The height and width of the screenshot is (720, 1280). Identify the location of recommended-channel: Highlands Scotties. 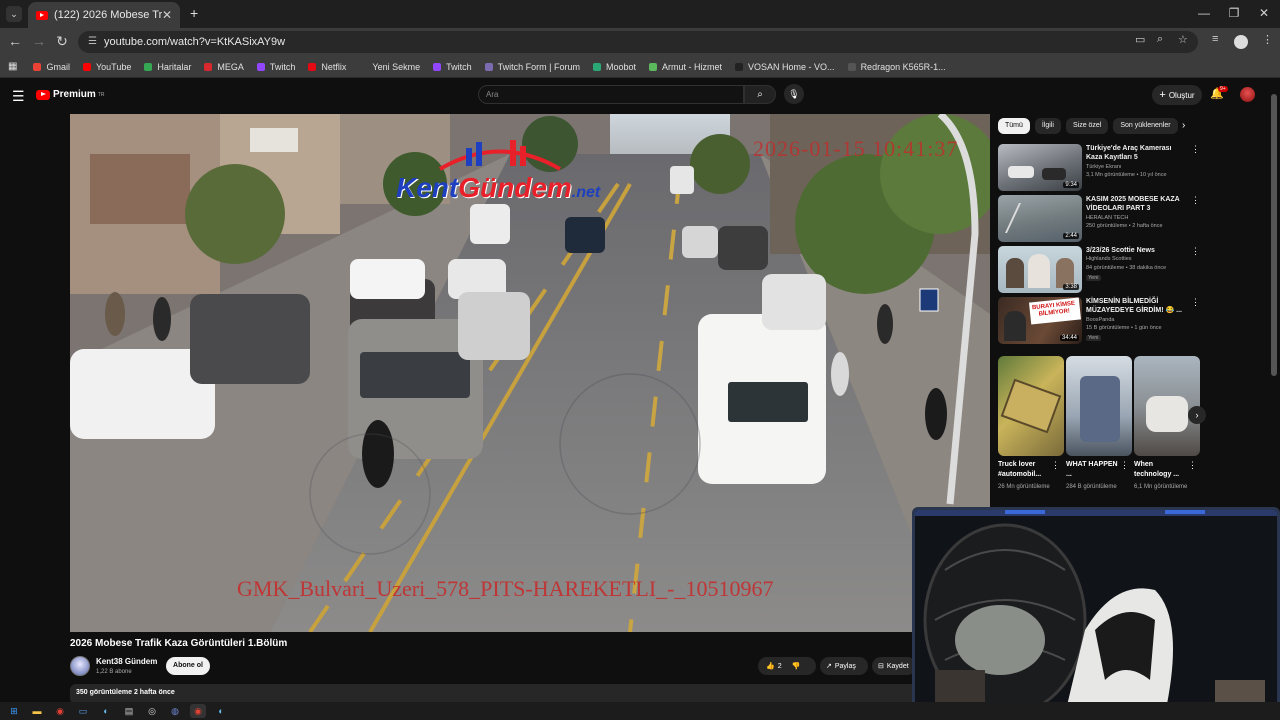
(1109, 259).